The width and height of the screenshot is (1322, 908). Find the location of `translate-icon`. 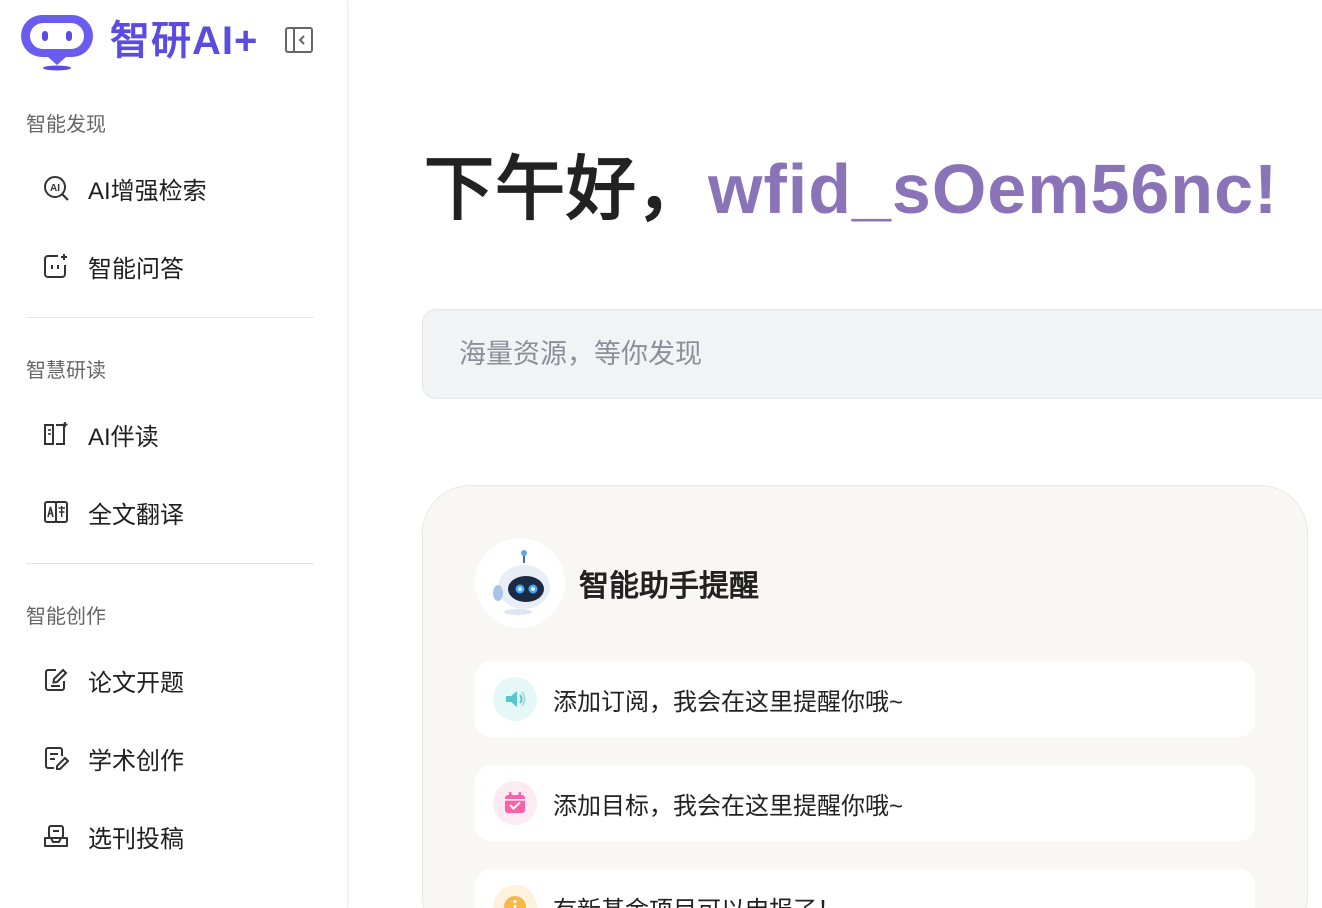

translate-icon is located at coordinates (56, 512).